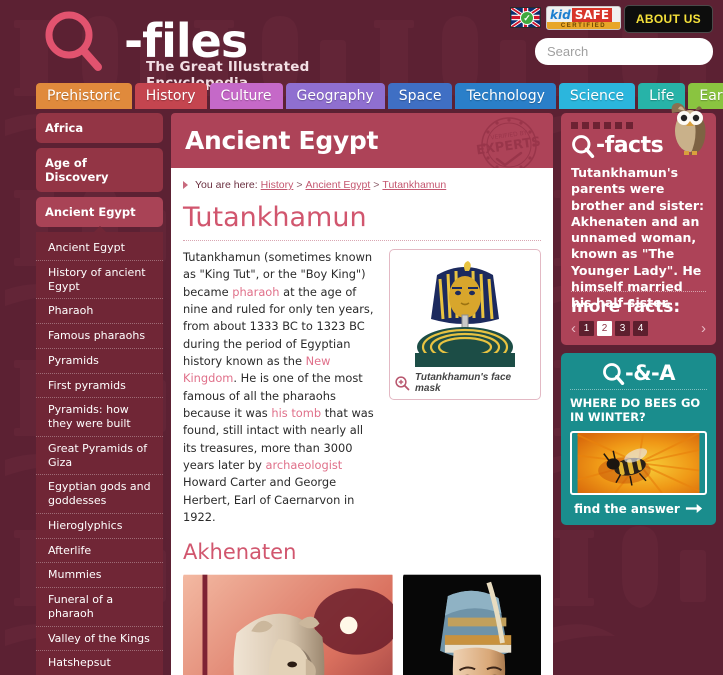  What do you see at coordinates (583, 25) in the screenshot?
I see `kidsafe-certified-text: CERTIFIED` at bounding box center [583, 25].